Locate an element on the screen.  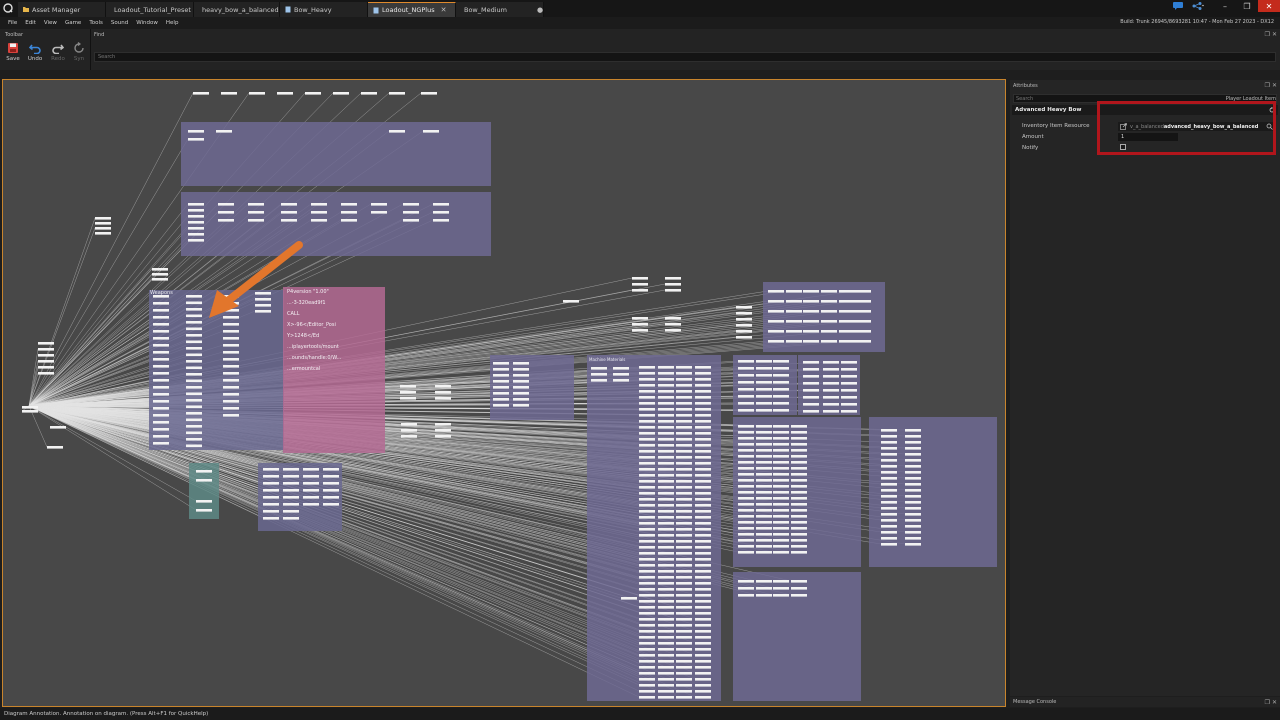
tab-loadout-ngplus: Loadout_NGPlus ✕ is located at coordinates (412, 9).